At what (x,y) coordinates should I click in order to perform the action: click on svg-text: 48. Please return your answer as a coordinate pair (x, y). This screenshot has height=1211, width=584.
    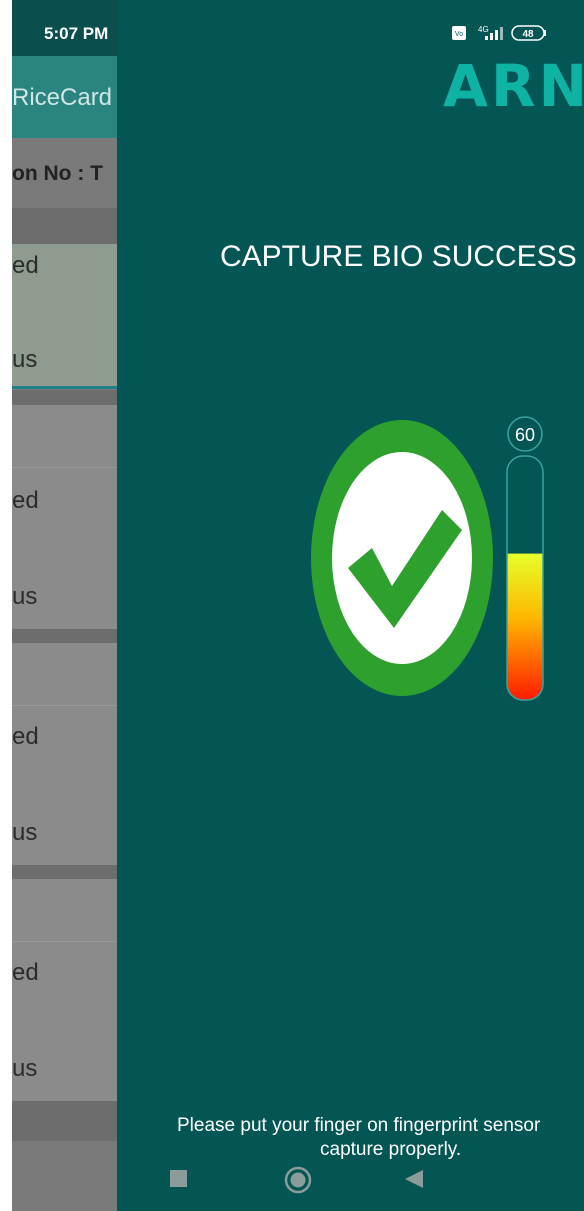
    Looking at the image, I should click on (528, 34).